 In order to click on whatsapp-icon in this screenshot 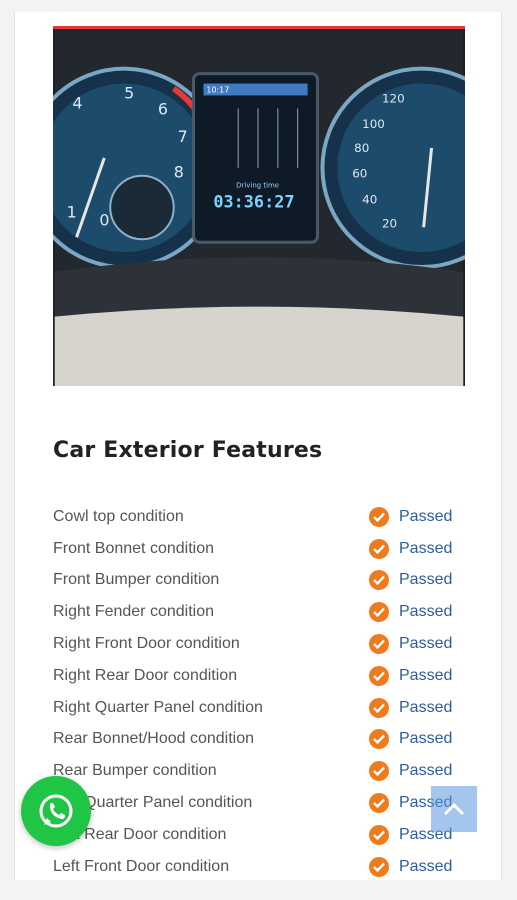, I will do `click(56, 811)`.